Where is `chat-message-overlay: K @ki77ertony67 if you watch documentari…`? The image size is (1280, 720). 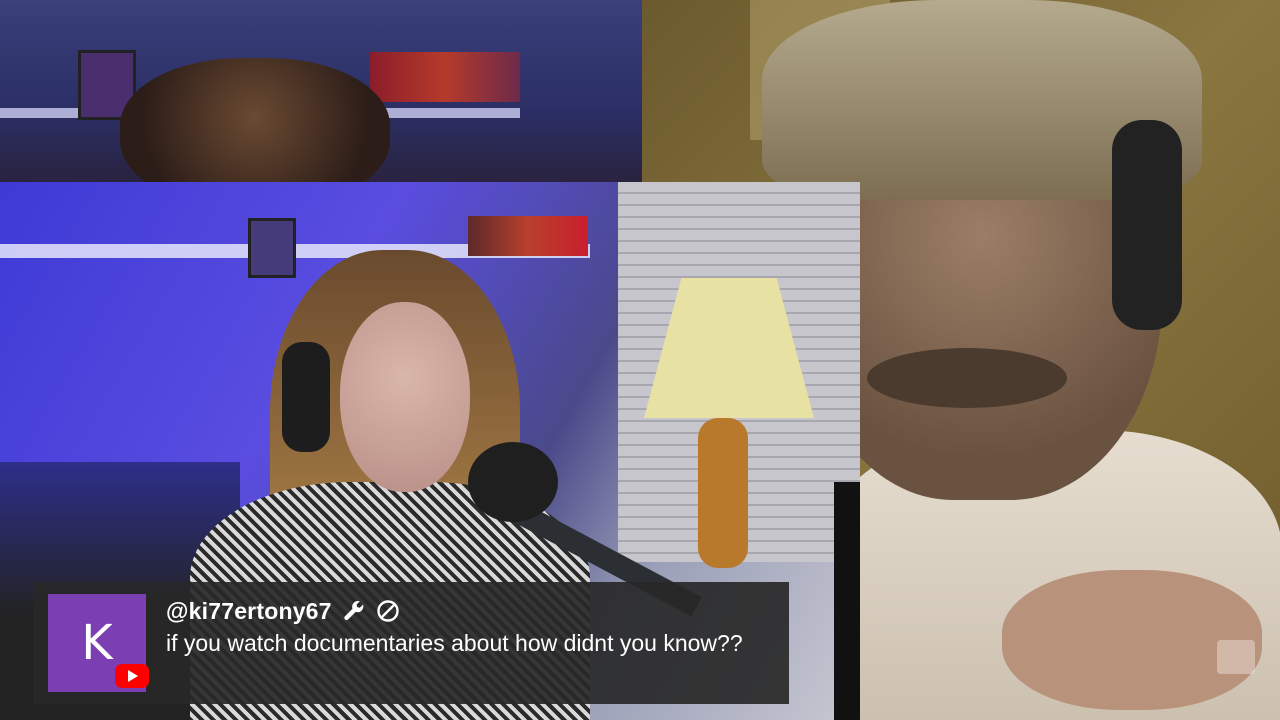
chat-message-overlay: K @ki77ertony67 if you watch documentari… is located at coordinates (411, 643).